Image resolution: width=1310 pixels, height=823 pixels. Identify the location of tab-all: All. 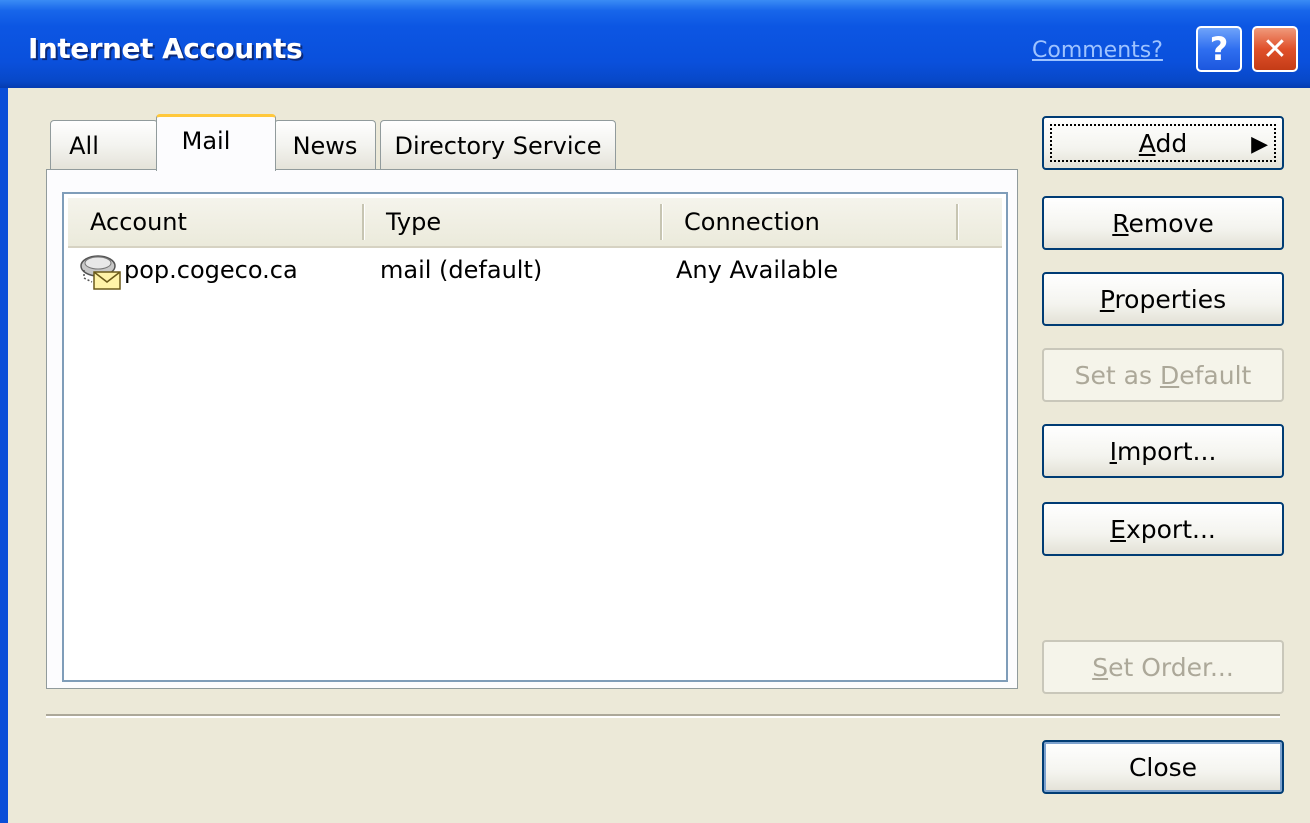
(104, 145).